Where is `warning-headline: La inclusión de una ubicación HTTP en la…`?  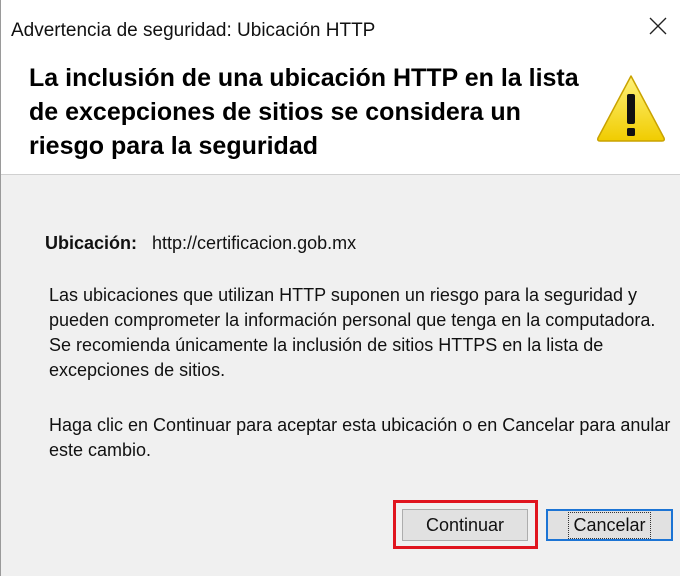
warning-headline: La inclusión de una ubicación HTTP en la… is located at coordinates (304, 112).